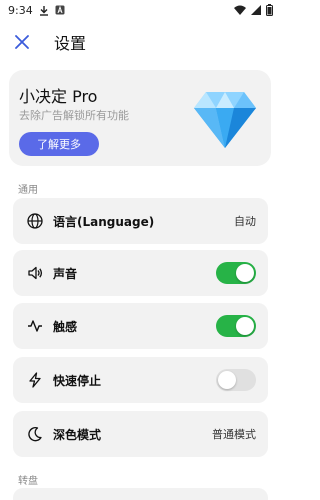 Image resolution: width=320 pixels, height=500 pixels. What do you see at coordinates (140, 10) in the screenshot?
I see `status-bar: 9:34` at bounding box center [140, 10].